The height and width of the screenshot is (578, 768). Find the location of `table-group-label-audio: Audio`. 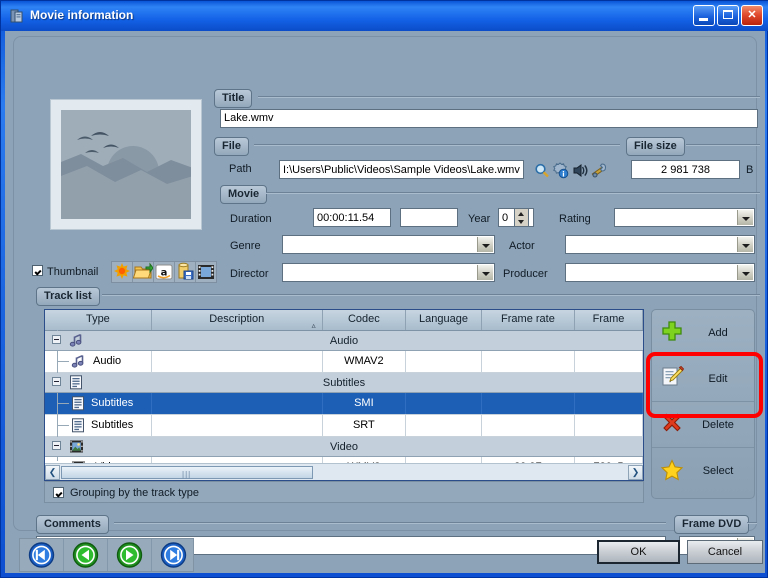

table-group-label-audio: Audio is located at coordinates (344, 340).